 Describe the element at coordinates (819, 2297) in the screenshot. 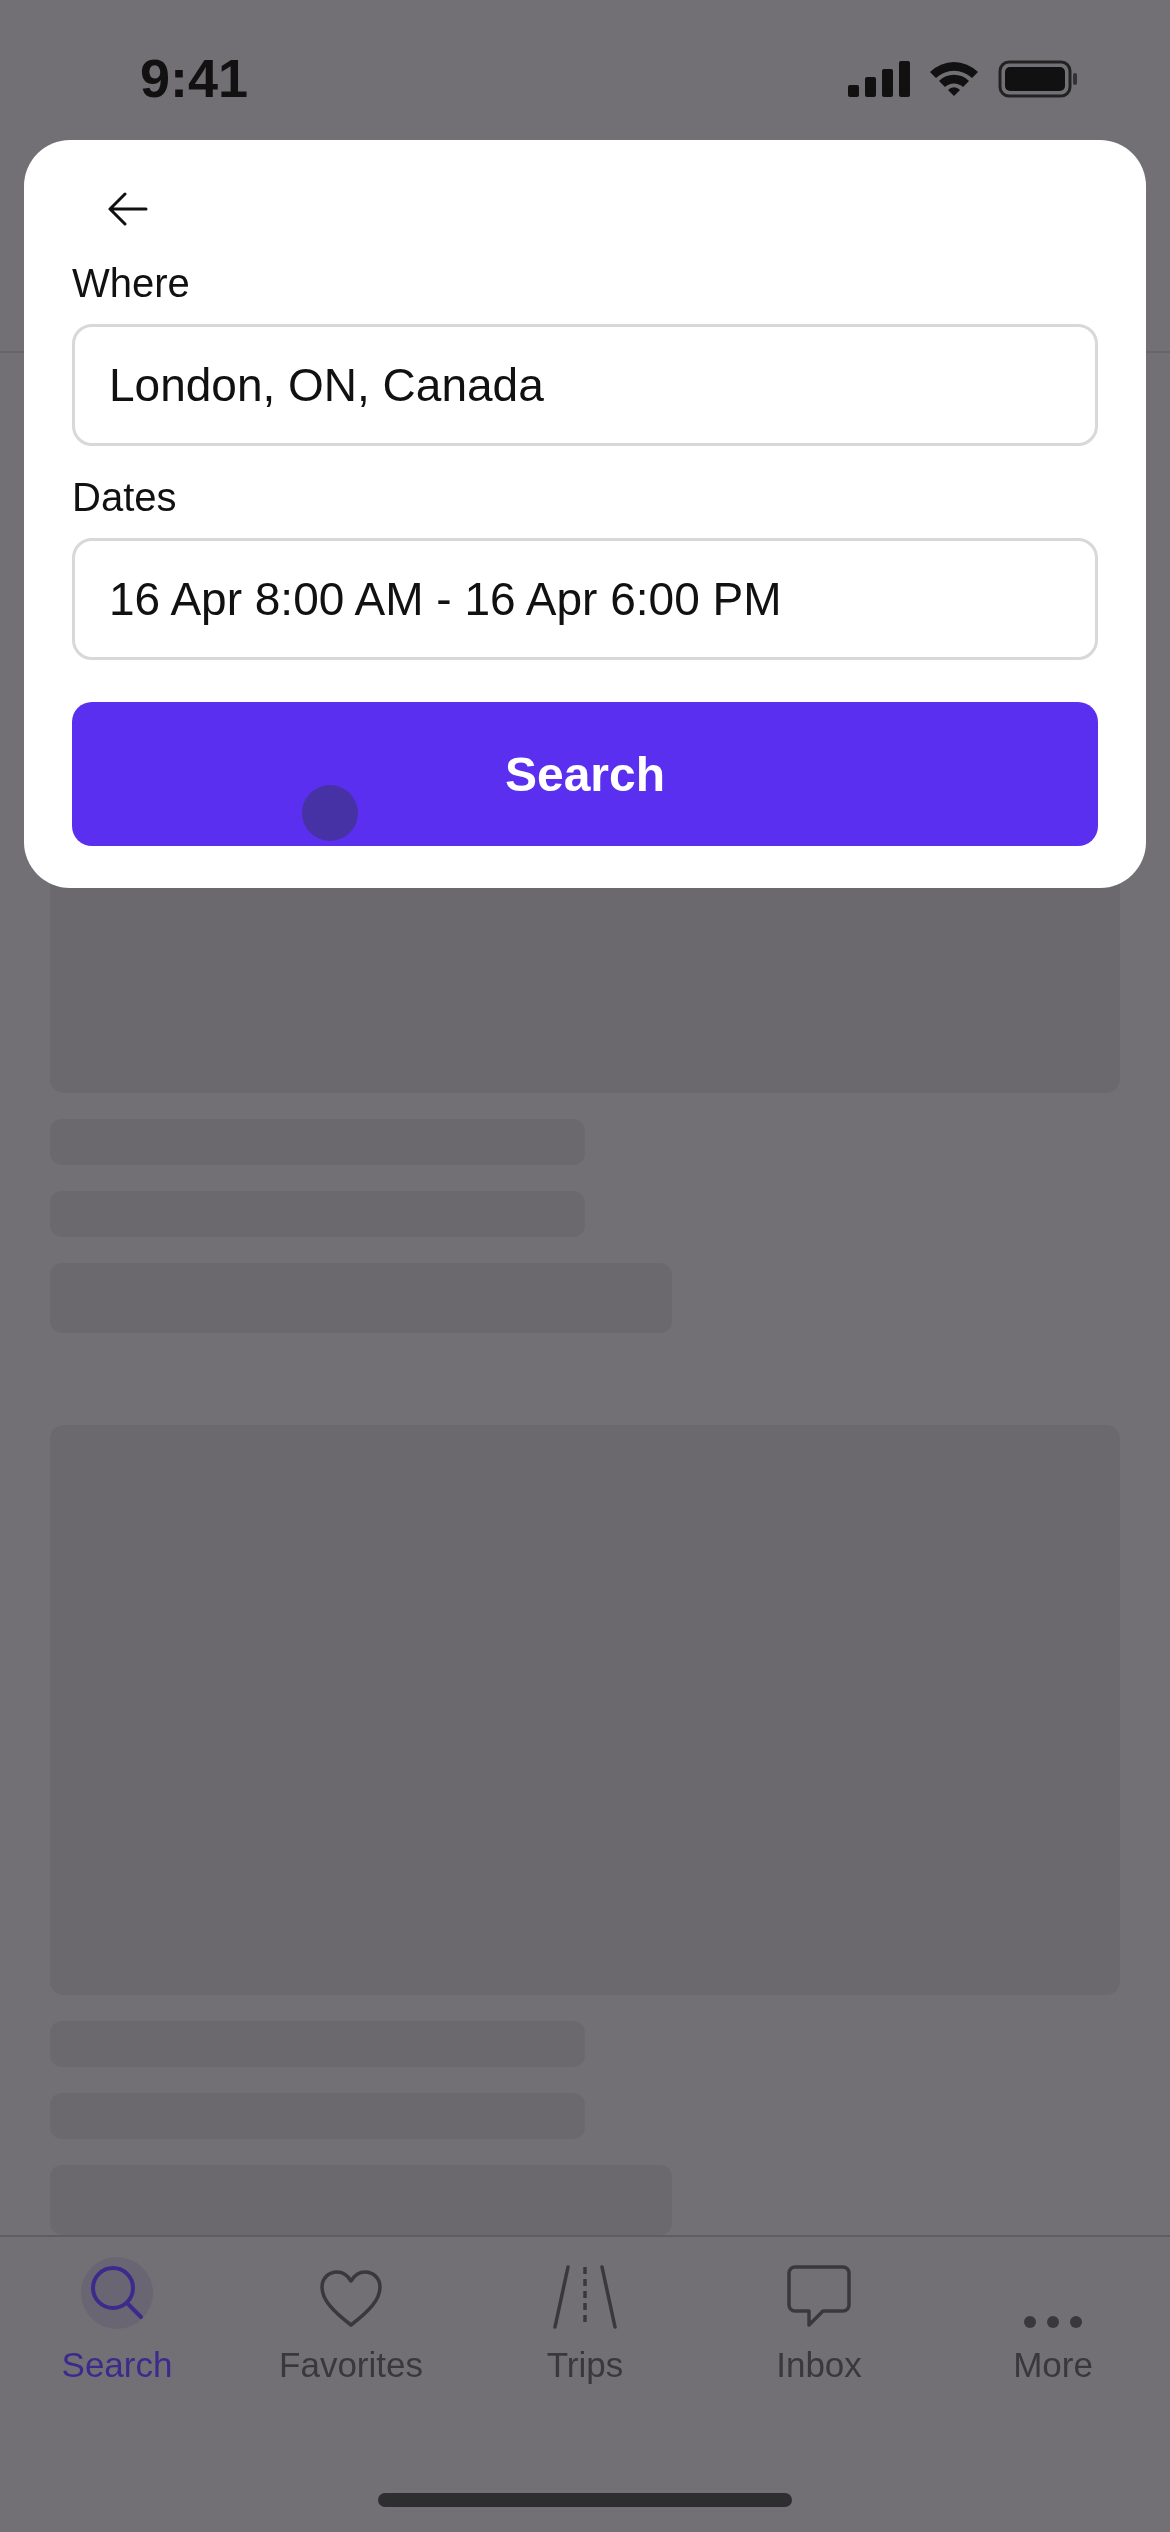

I see `chat-bubble-icon` at that location.